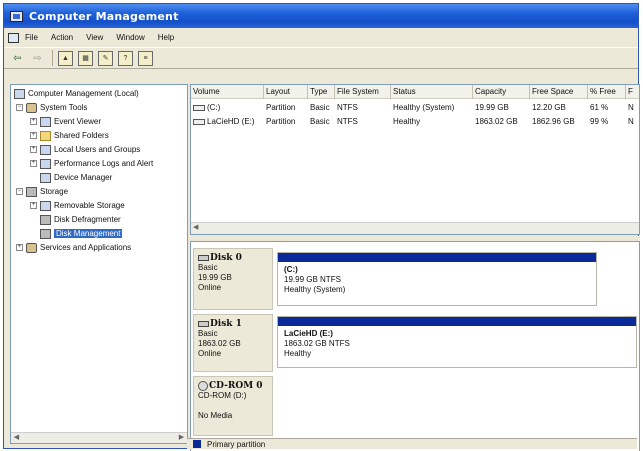 This screenshot has width=643, height=451. Describe the element at coordinates (203, 258) in the screenshot. I see `hard-disk-icon` at that location.